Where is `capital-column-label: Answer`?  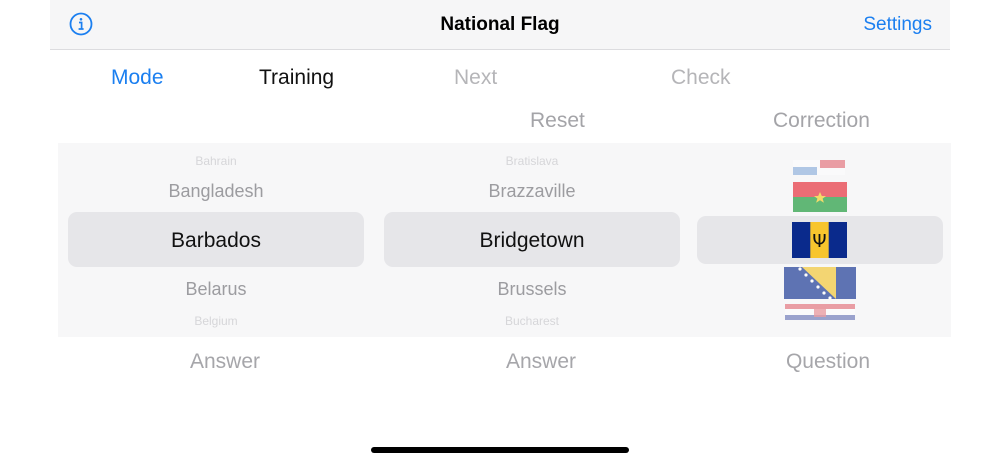
capital-column-label: Answer is located at coordinates (541, 361).